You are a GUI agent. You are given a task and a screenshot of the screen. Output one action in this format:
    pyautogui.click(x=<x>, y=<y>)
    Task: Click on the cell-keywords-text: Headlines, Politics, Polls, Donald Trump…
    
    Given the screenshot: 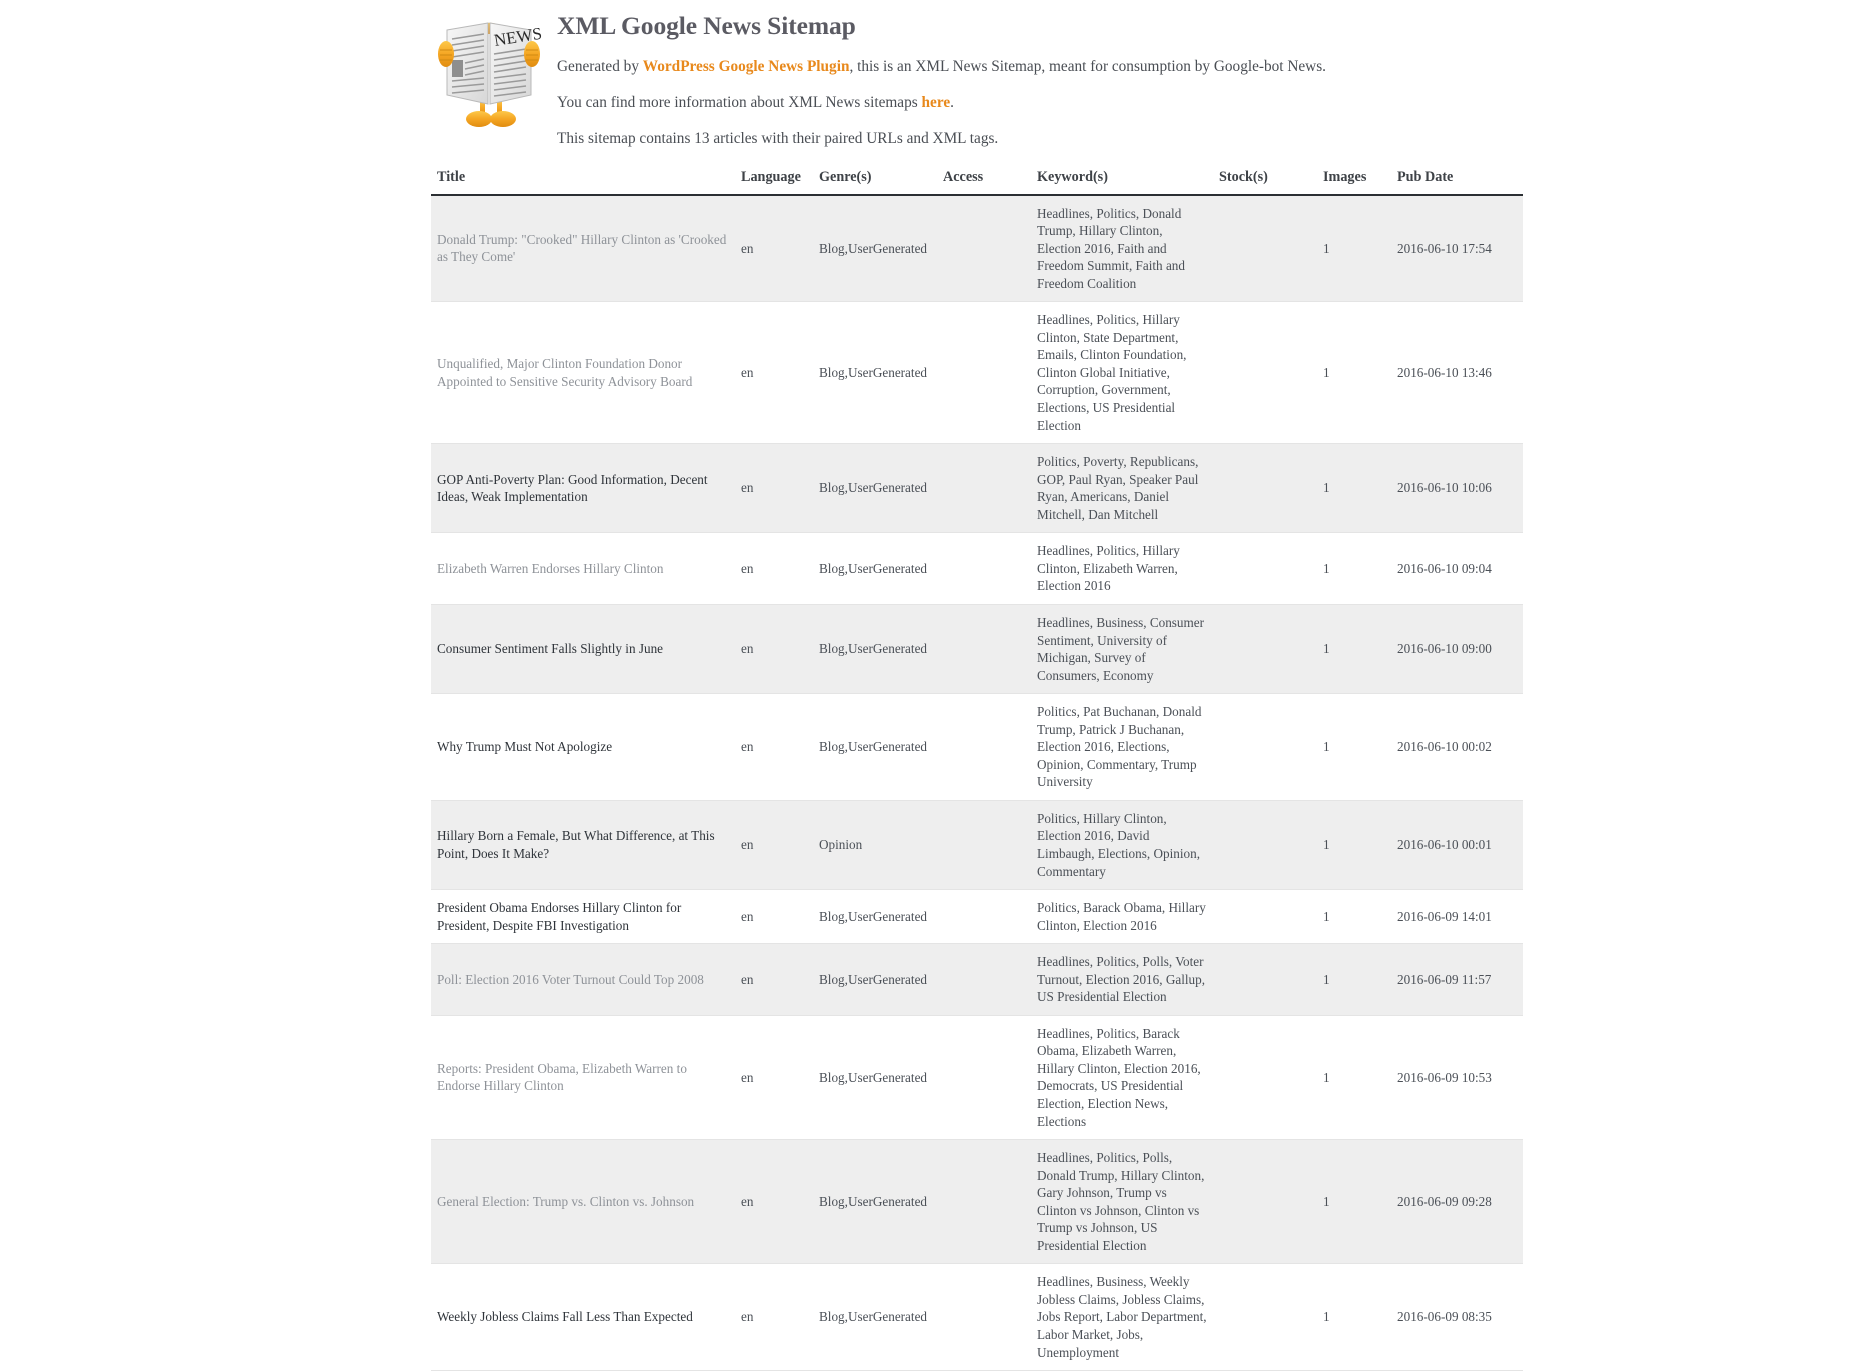 What is the action you would take?
    pyautogui.click(x=1121, y=1201)
    